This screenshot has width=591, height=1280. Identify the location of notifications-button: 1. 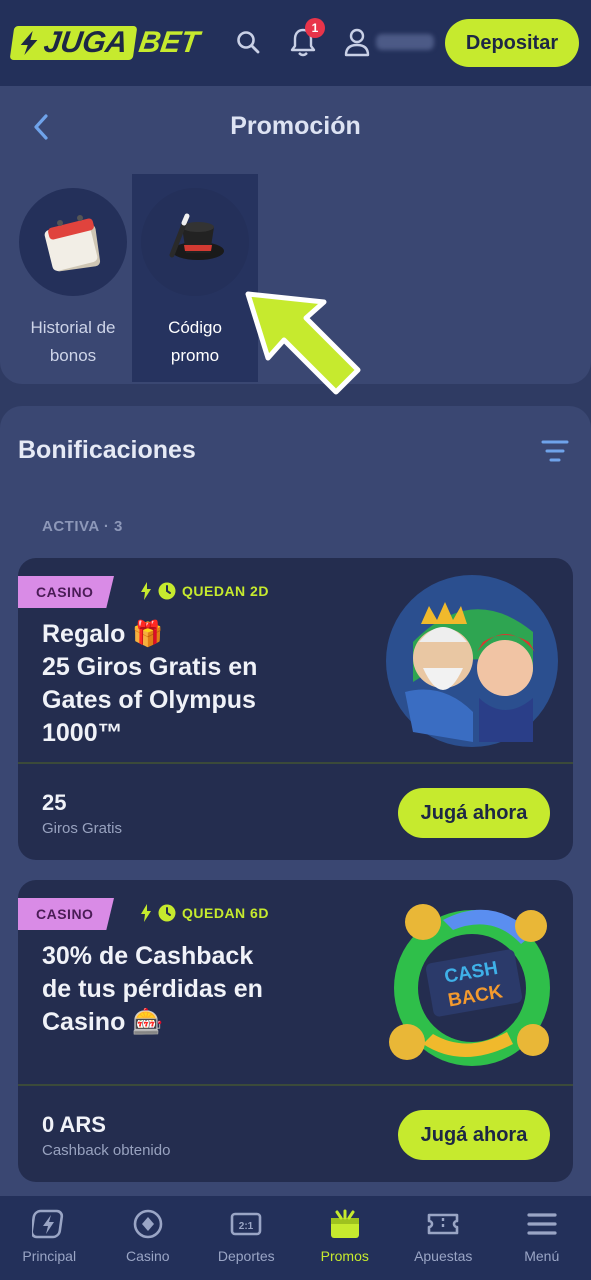
(306, 38).